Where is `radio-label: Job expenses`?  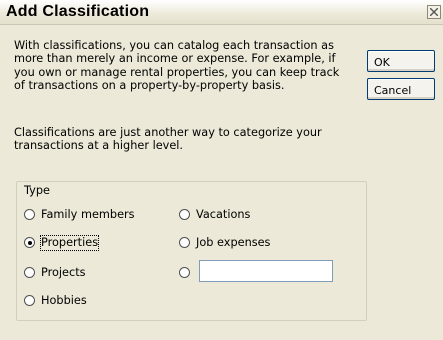
radio-label: Job expenses is located at coordinates (233, 242).